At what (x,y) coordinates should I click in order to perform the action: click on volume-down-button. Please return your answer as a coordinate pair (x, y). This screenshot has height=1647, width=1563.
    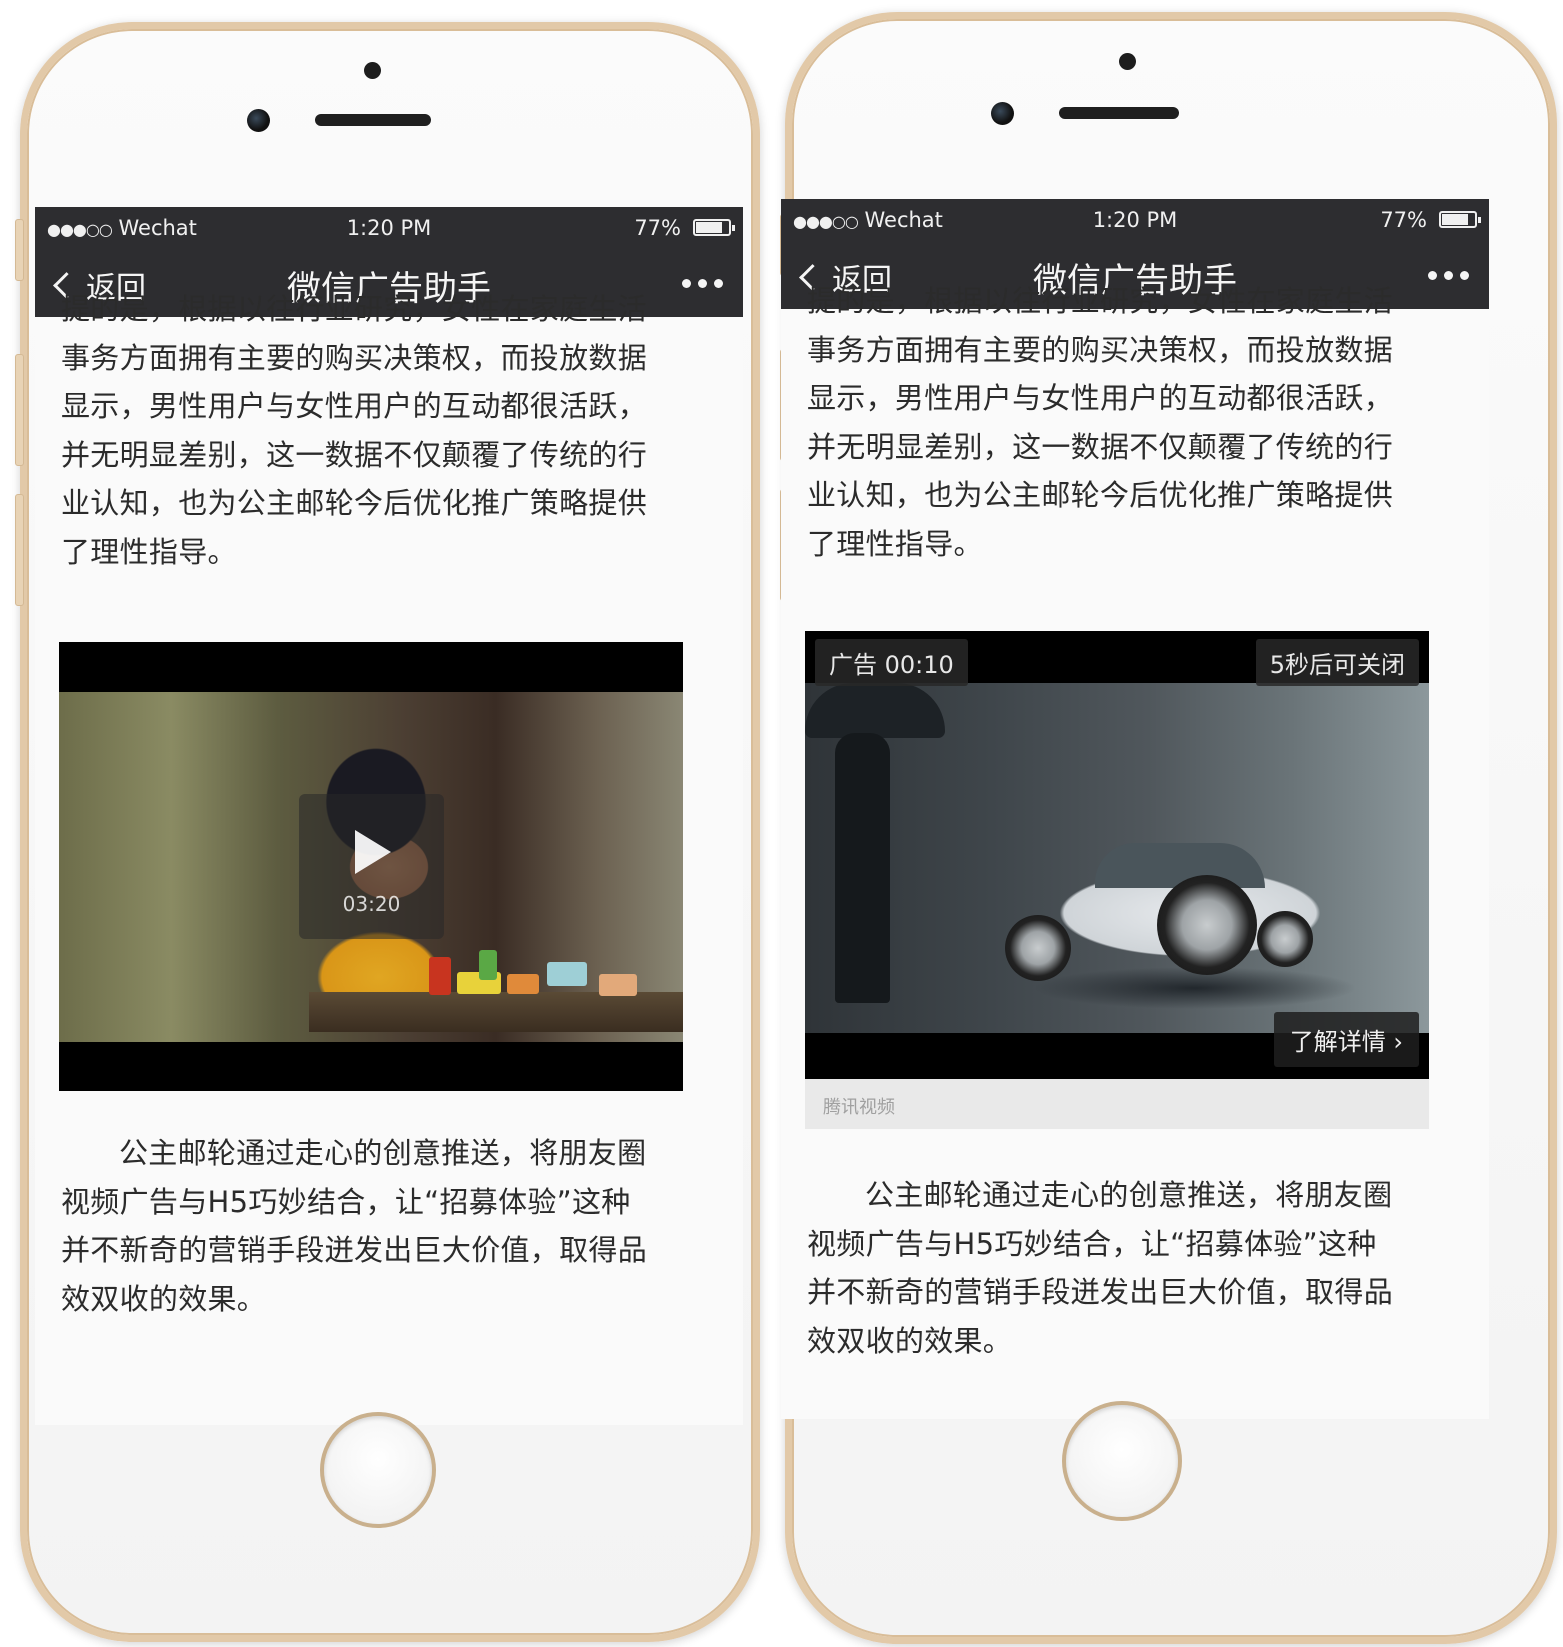
    Looking at the image, I should click on (19, 550).